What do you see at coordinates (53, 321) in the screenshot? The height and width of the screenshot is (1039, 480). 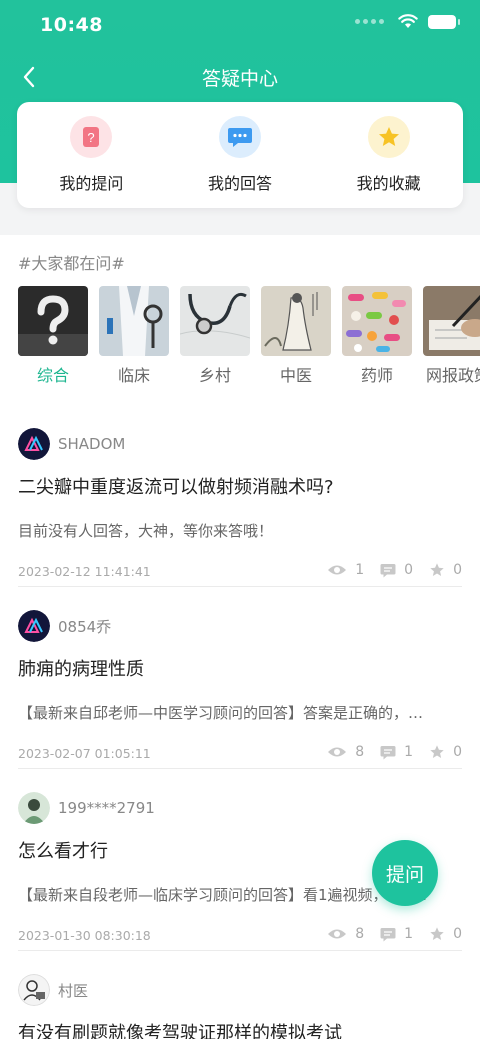 I see `question-mark-image` at bounding box center [53, 321].